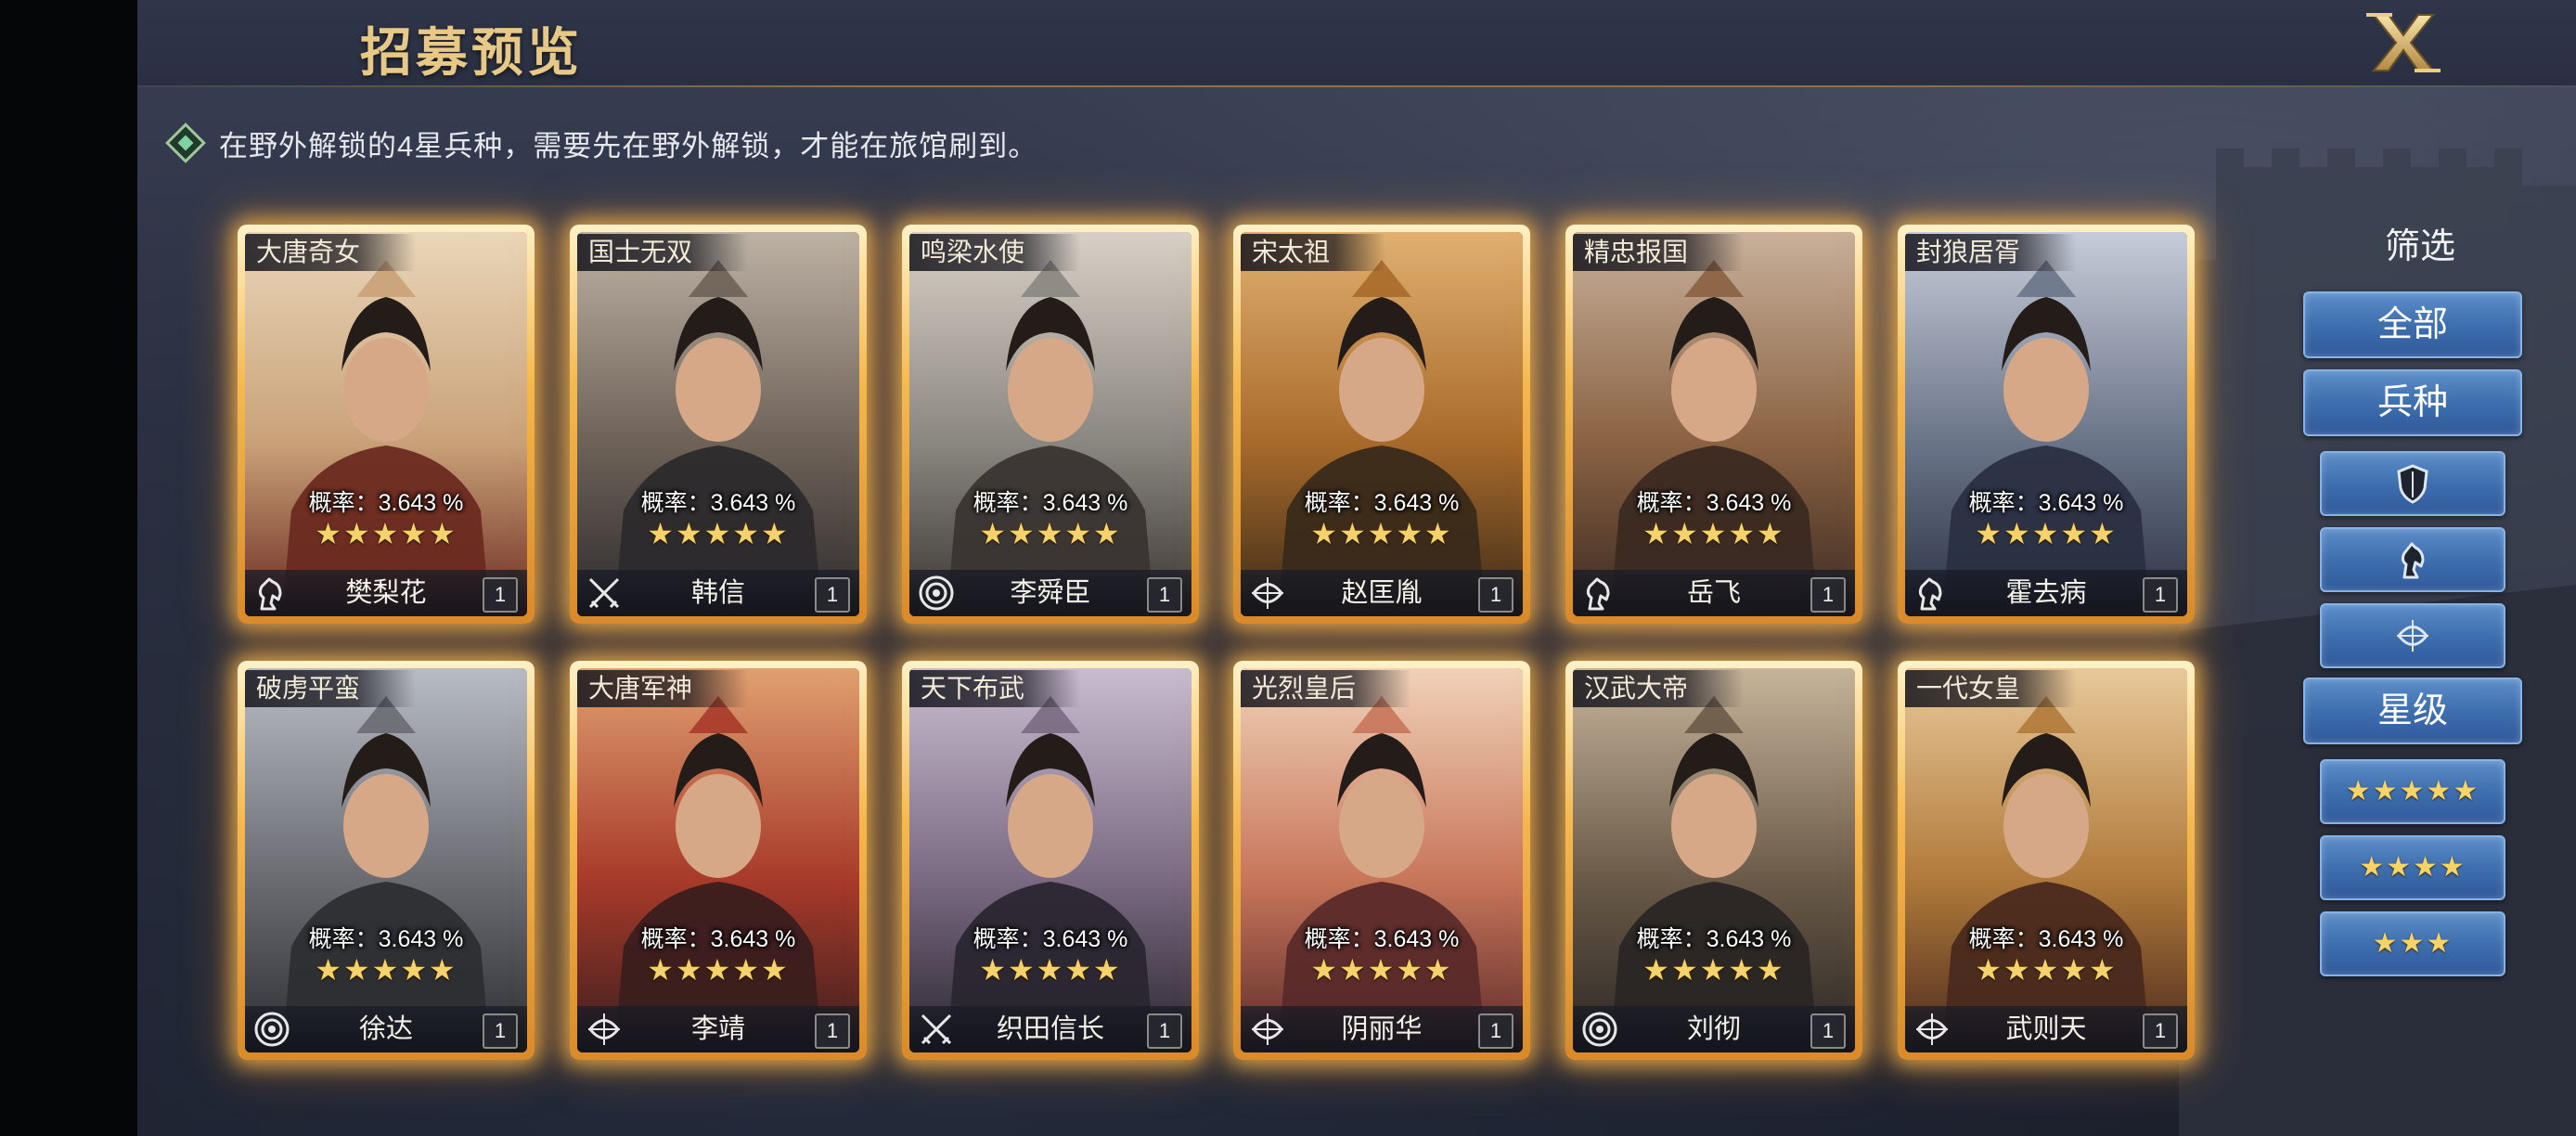 This screenshot has height=1136, width=2576. What do you see at coordinates (185, 143) in the screenshot?
I see `diamond-bullet-icon` at bounding box center [185, 143].